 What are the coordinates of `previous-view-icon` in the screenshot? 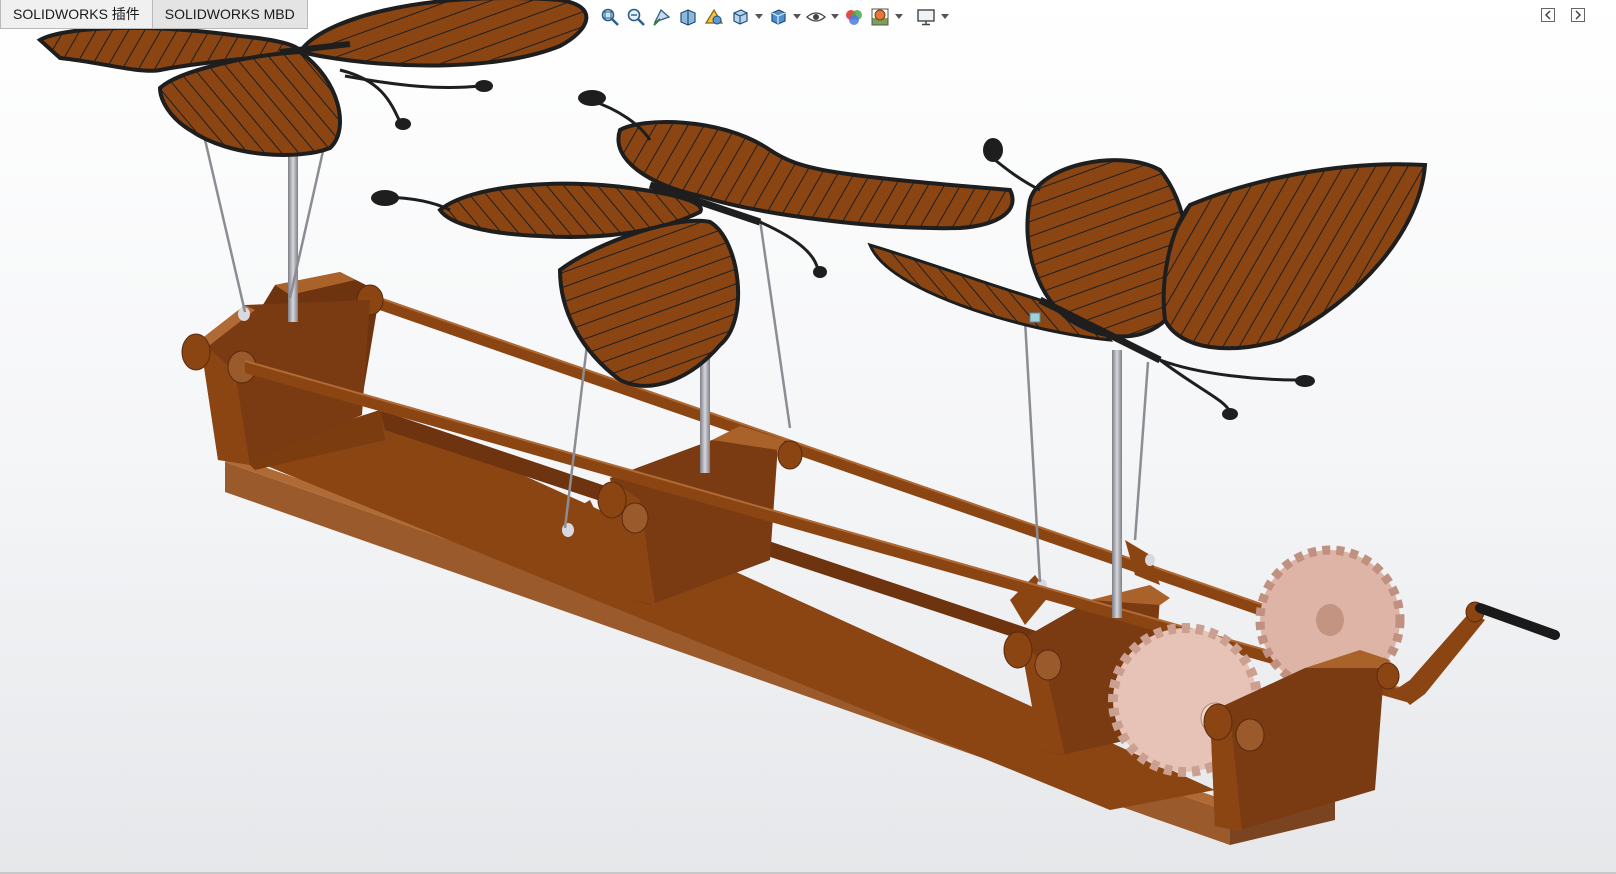 It's located at (662, 17).